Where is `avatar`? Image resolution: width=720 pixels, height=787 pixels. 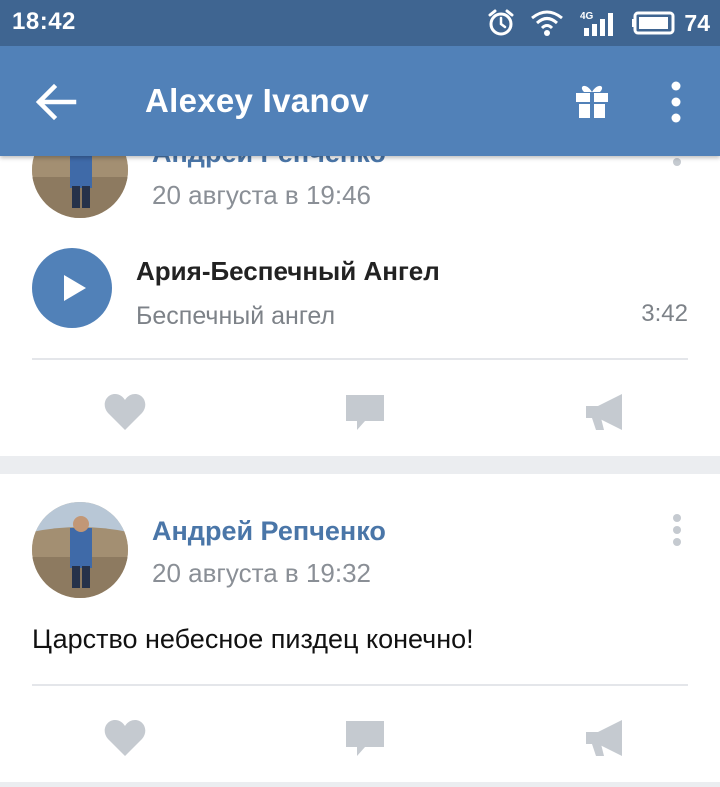
avatar is located at coordinates (80, 550).